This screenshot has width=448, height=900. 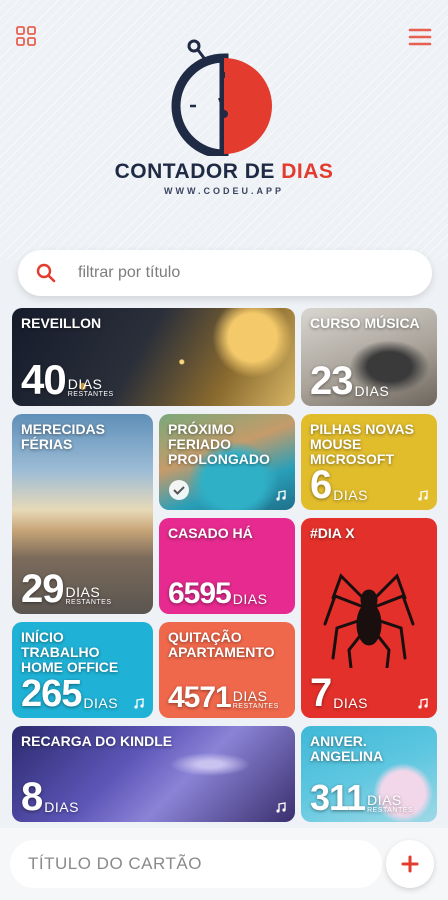 I want to click on site-url: WWW.CODEU.APP, so click(x=224, y=191).